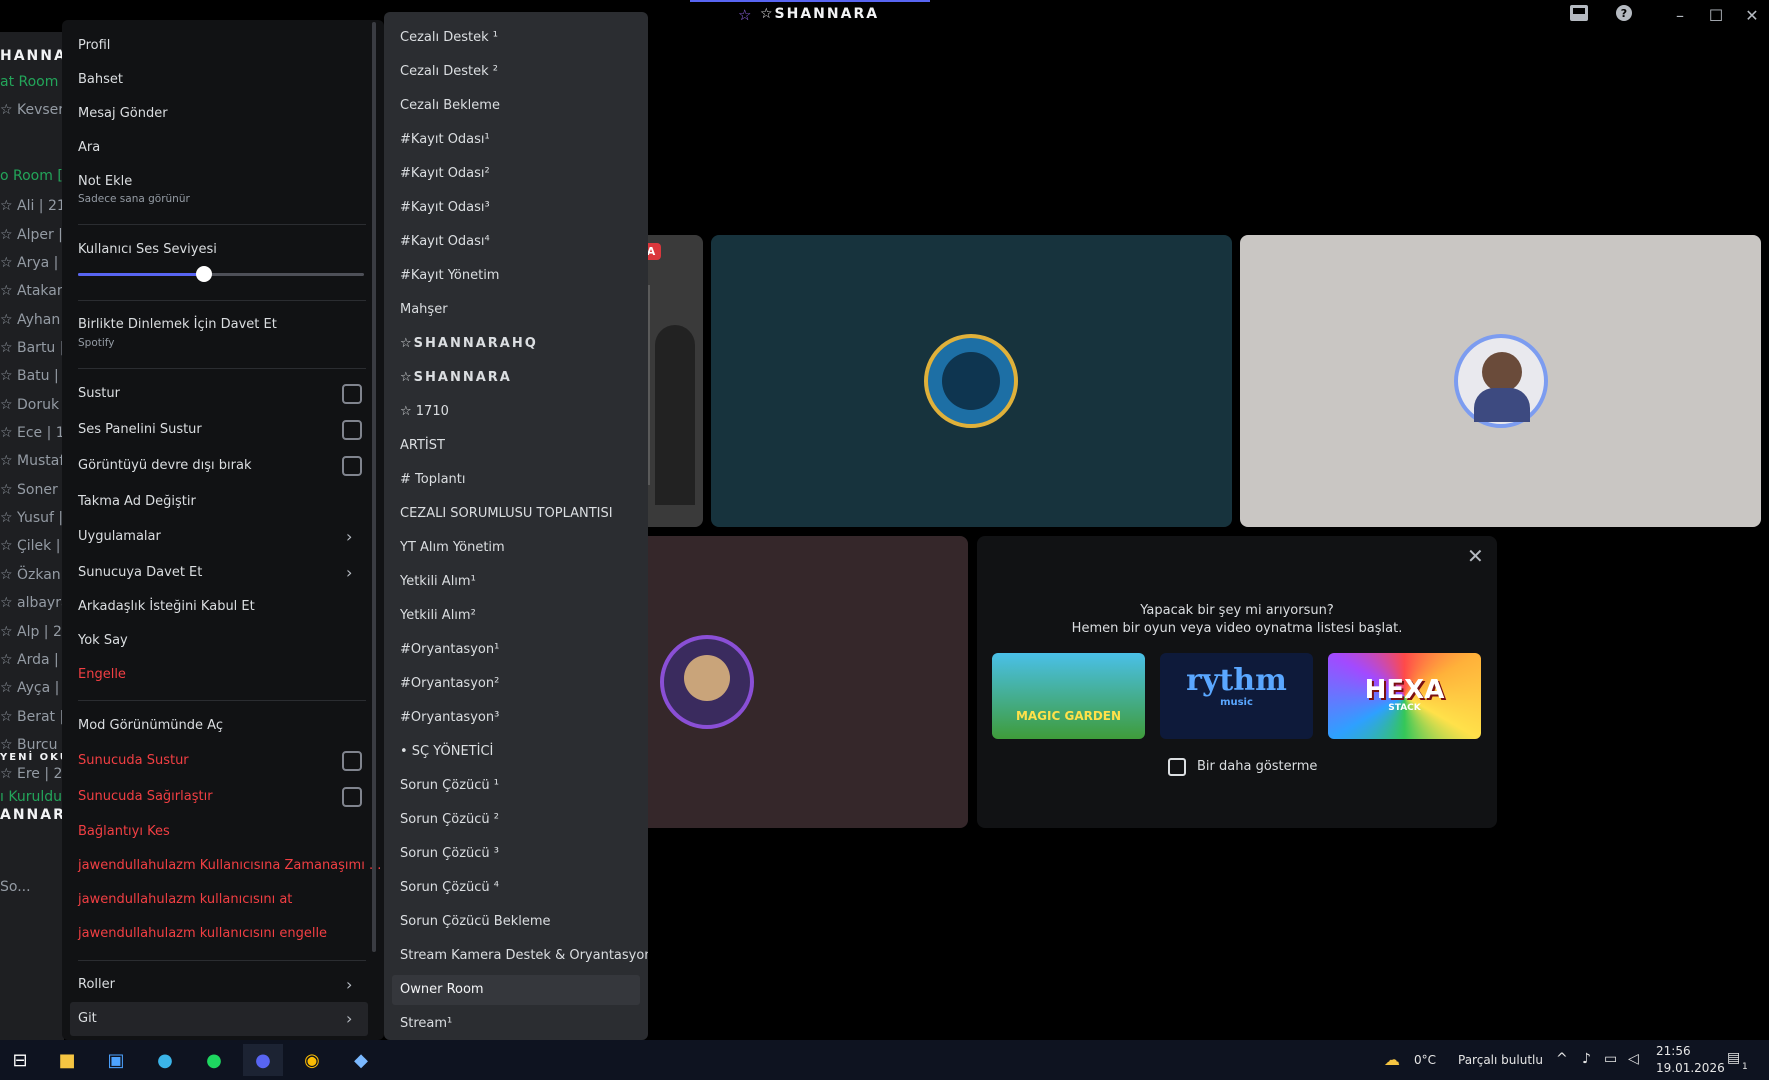  What do you see at coordinates (520, 956) in the screenshot?
I see `submenu-channel-item: Stream Kamera Destek & Oryantasyon` at bounding box center [520, 956].